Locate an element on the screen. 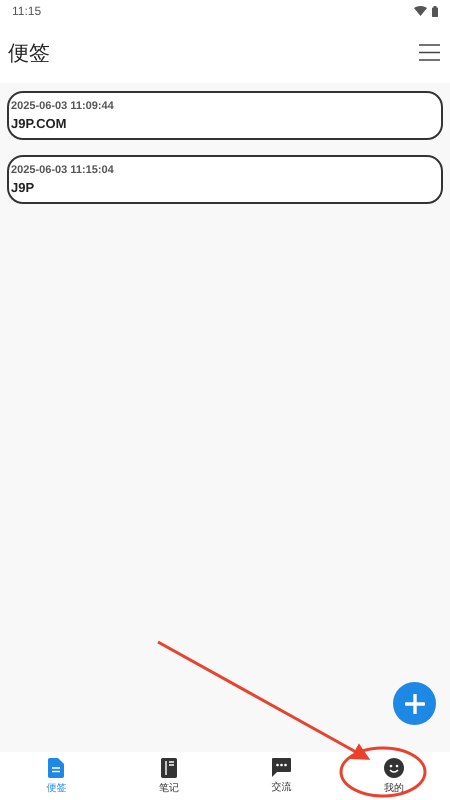 The image size is (450, 800). status-time: 11:15 is located at coordinates (27, 11).